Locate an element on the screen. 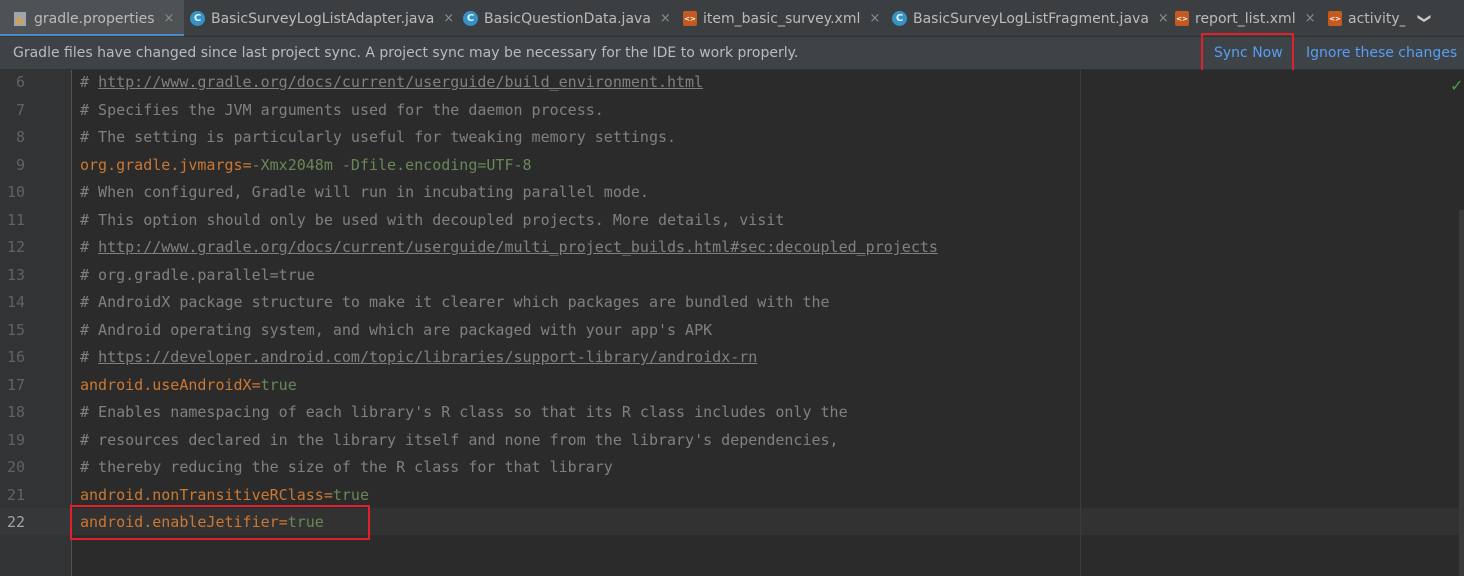 This screenshot has height=576, width=1464. line-number: 18 is located at coordinates (15, 412).